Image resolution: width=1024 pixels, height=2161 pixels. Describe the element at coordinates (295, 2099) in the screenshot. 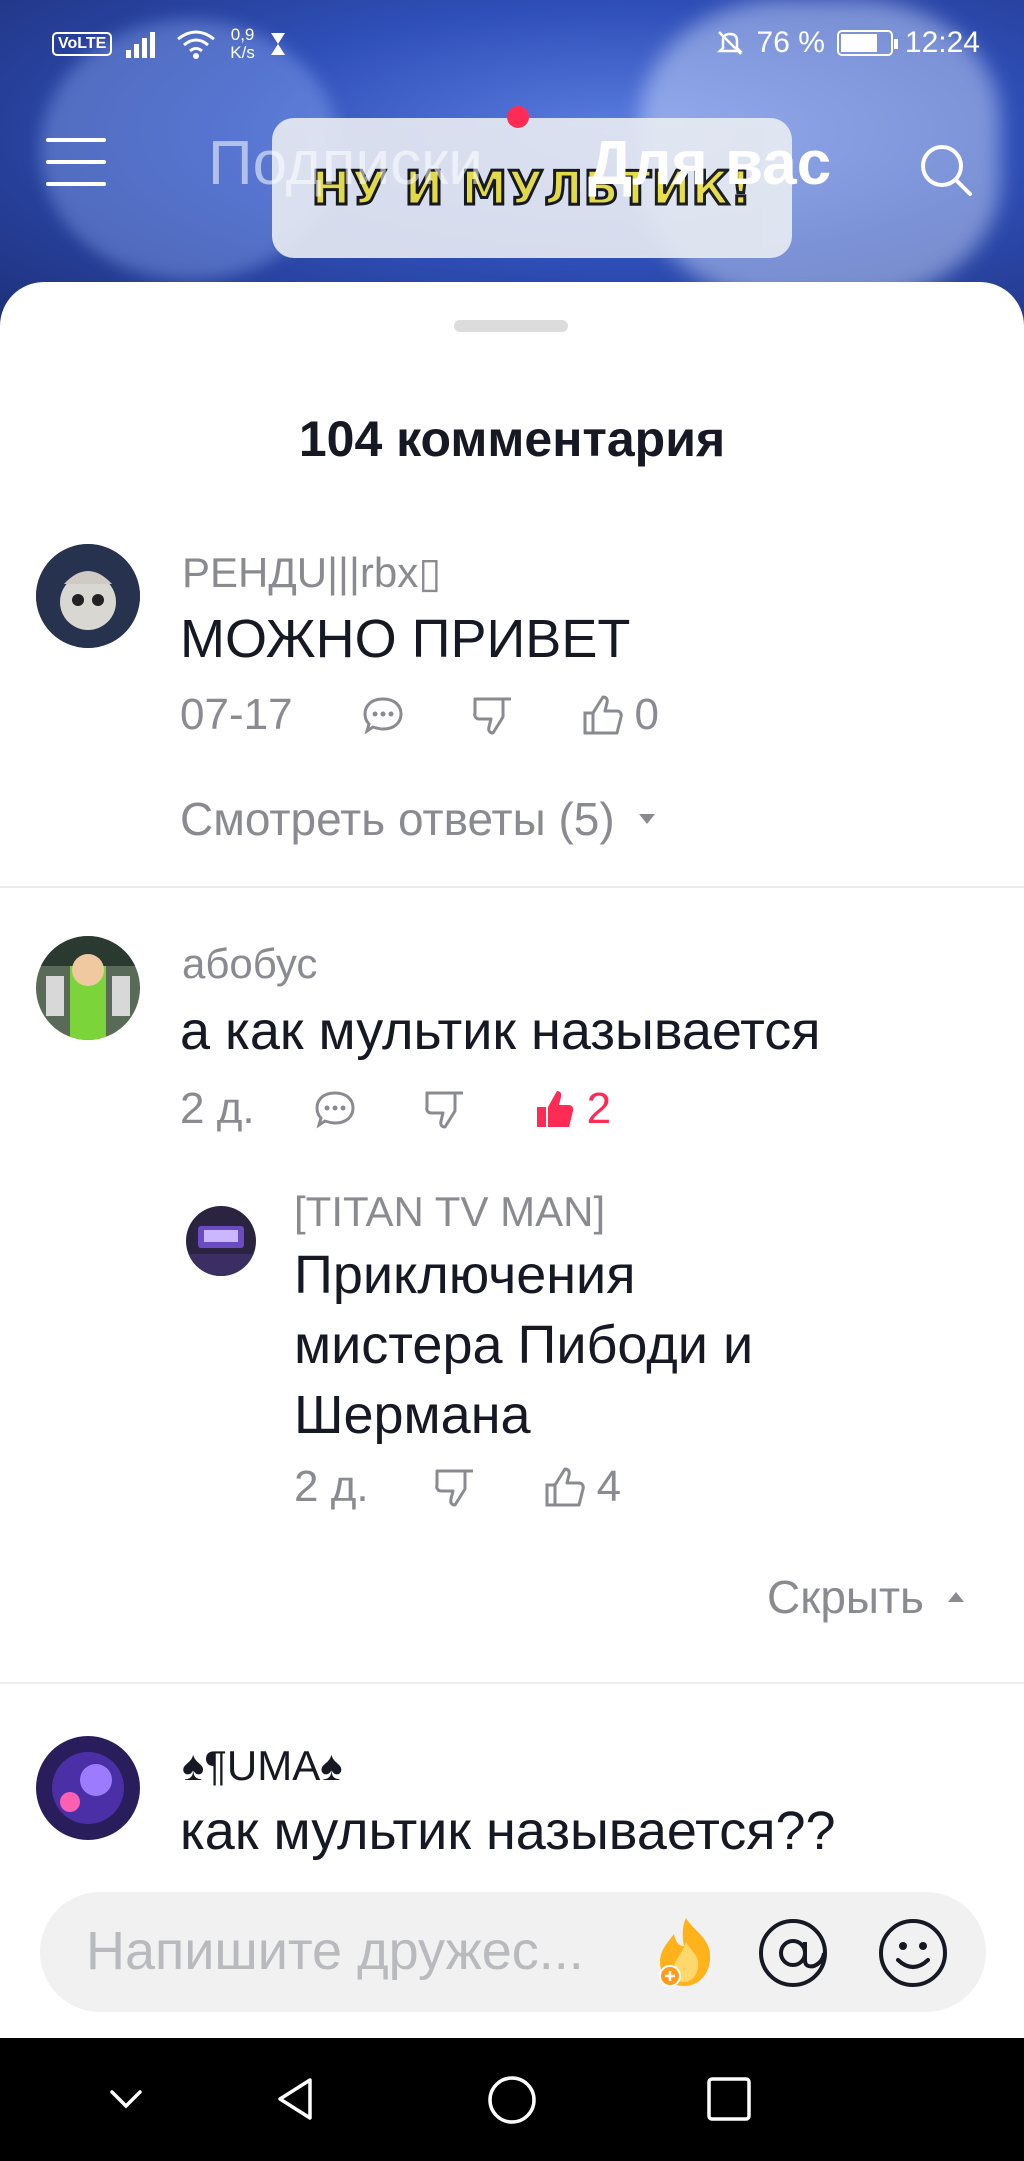

I see `back-icon` at that location.